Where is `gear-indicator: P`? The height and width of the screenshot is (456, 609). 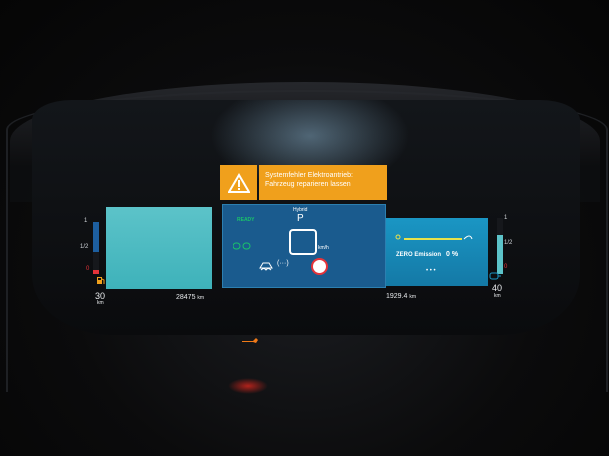 gear-indicator: P is located at coordinates (300, 218).